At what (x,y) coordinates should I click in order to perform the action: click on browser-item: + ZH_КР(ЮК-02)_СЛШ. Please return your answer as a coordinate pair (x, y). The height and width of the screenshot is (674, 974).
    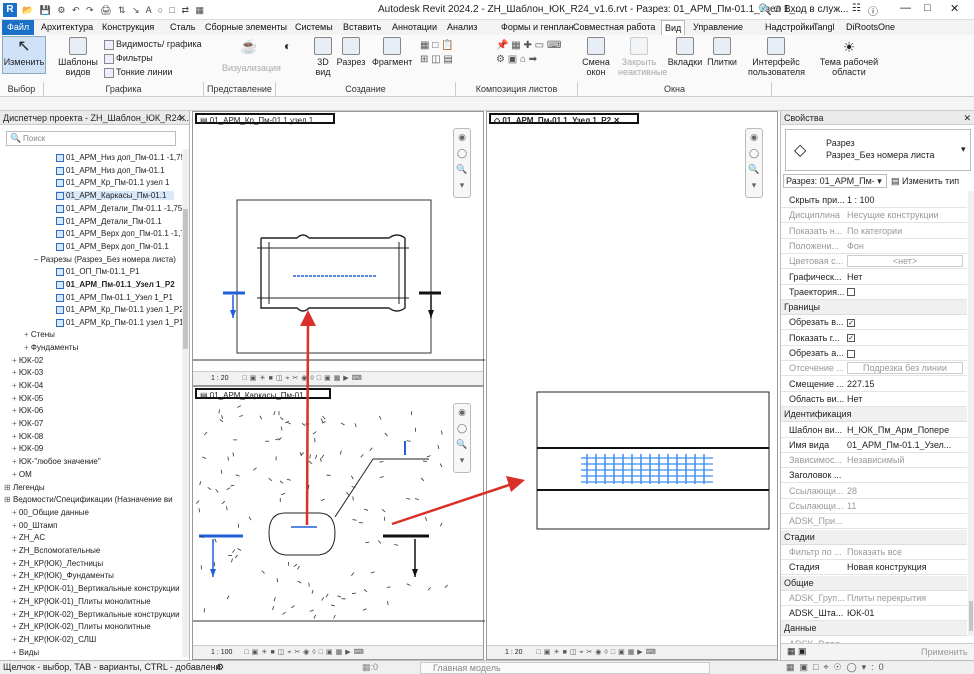
    Looking at the image, I should click on (54, 639).